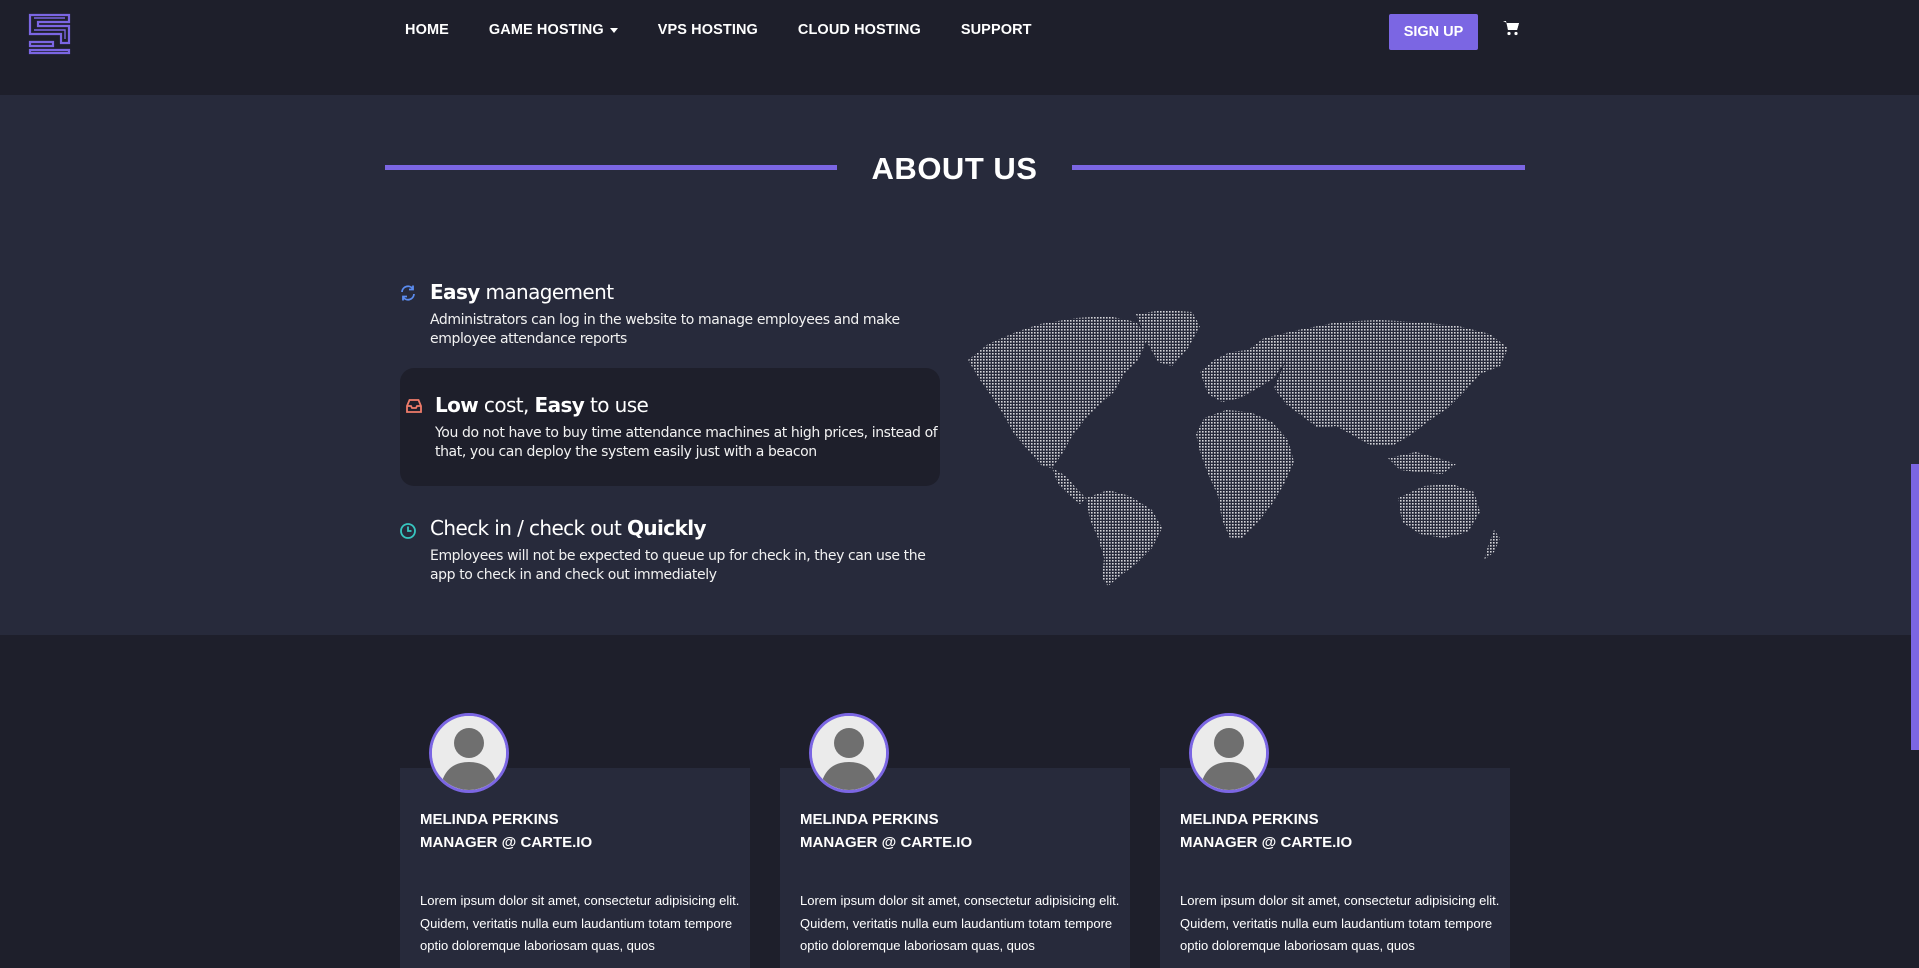 This screenshot has height=968, width=1919. I want to click on about-title: ABOUT US, so click(954, 168).